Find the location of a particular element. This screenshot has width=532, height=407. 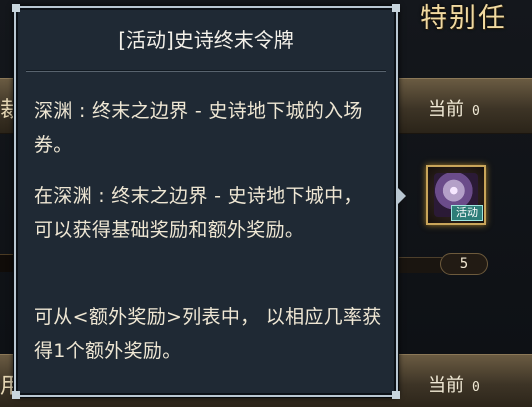

tooltip-title: [活动]史诗终末令牌 is located at coordinates (206, 40).